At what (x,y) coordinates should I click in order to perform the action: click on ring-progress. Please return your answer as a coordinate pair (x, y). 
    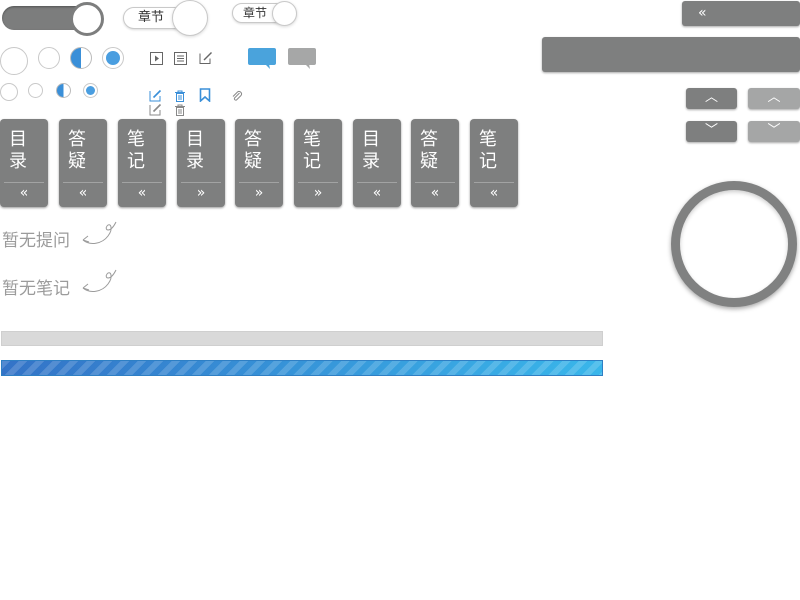
    Looking at the image, I should click on (734, 244).